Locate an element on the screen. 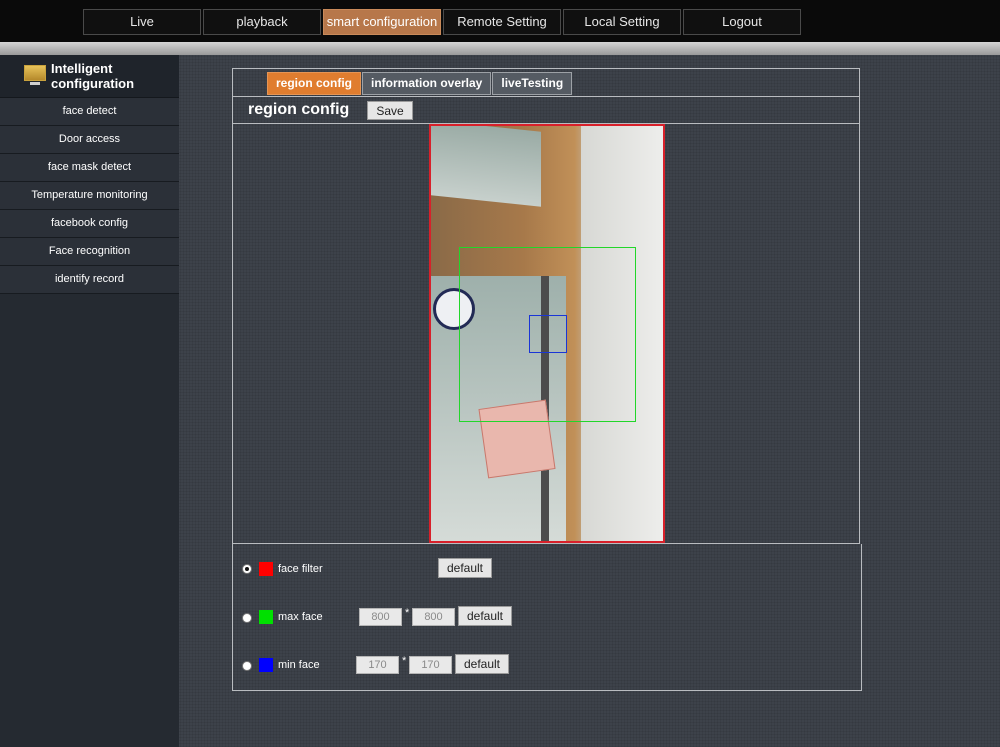 This screenshot has width=1000, height=747. max-face-width-input is located at coordinates (380, 617).